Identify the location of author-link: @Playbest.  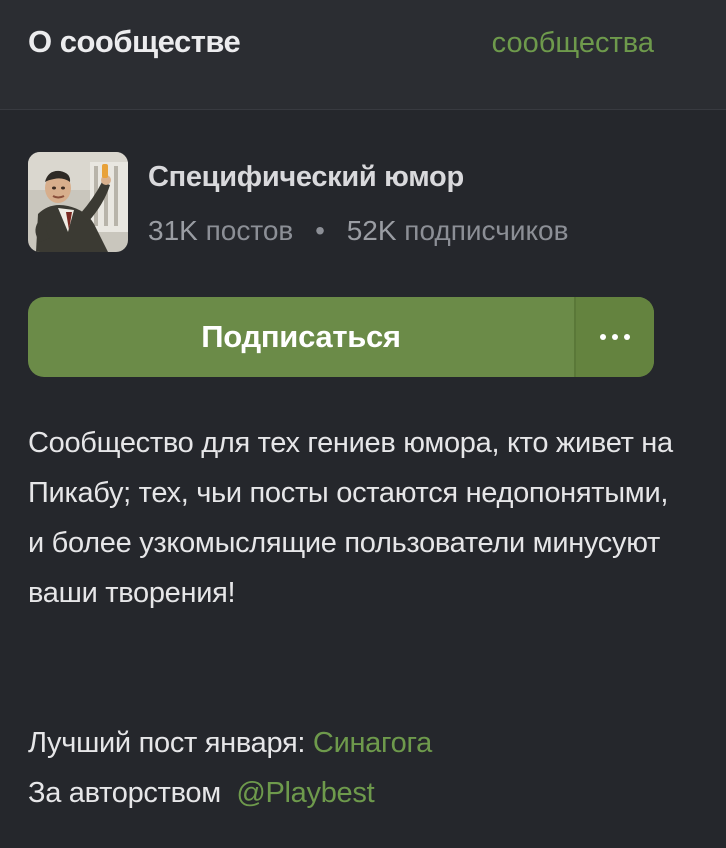
(305, 793).